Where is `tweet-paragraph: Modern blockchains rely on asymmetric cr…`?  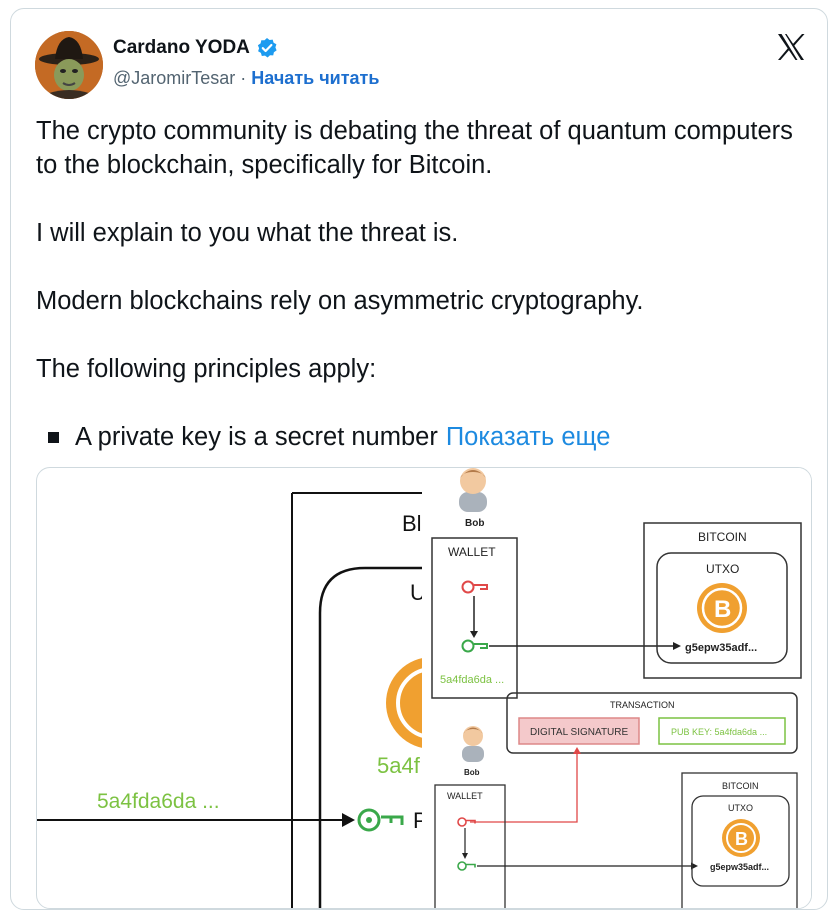
tweet-paragraph: Modern blockchains rely on asymmetric cr… is located at coordinates (340, 301).